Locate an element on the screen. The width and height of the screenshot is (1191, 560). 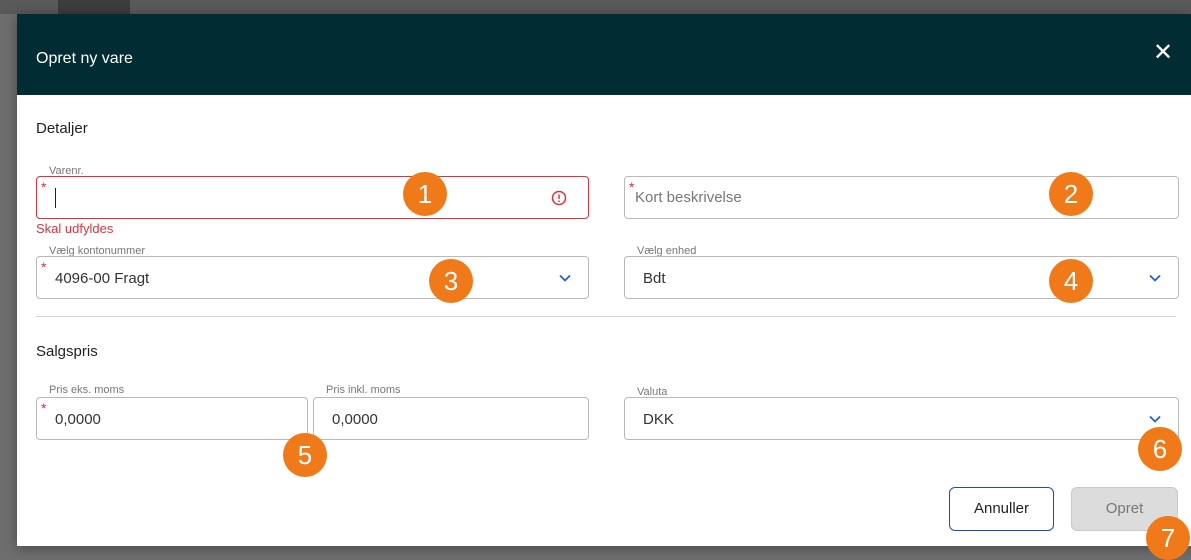
price-incl-label: Pris inkl. moms is located at coordinates (363, 390).